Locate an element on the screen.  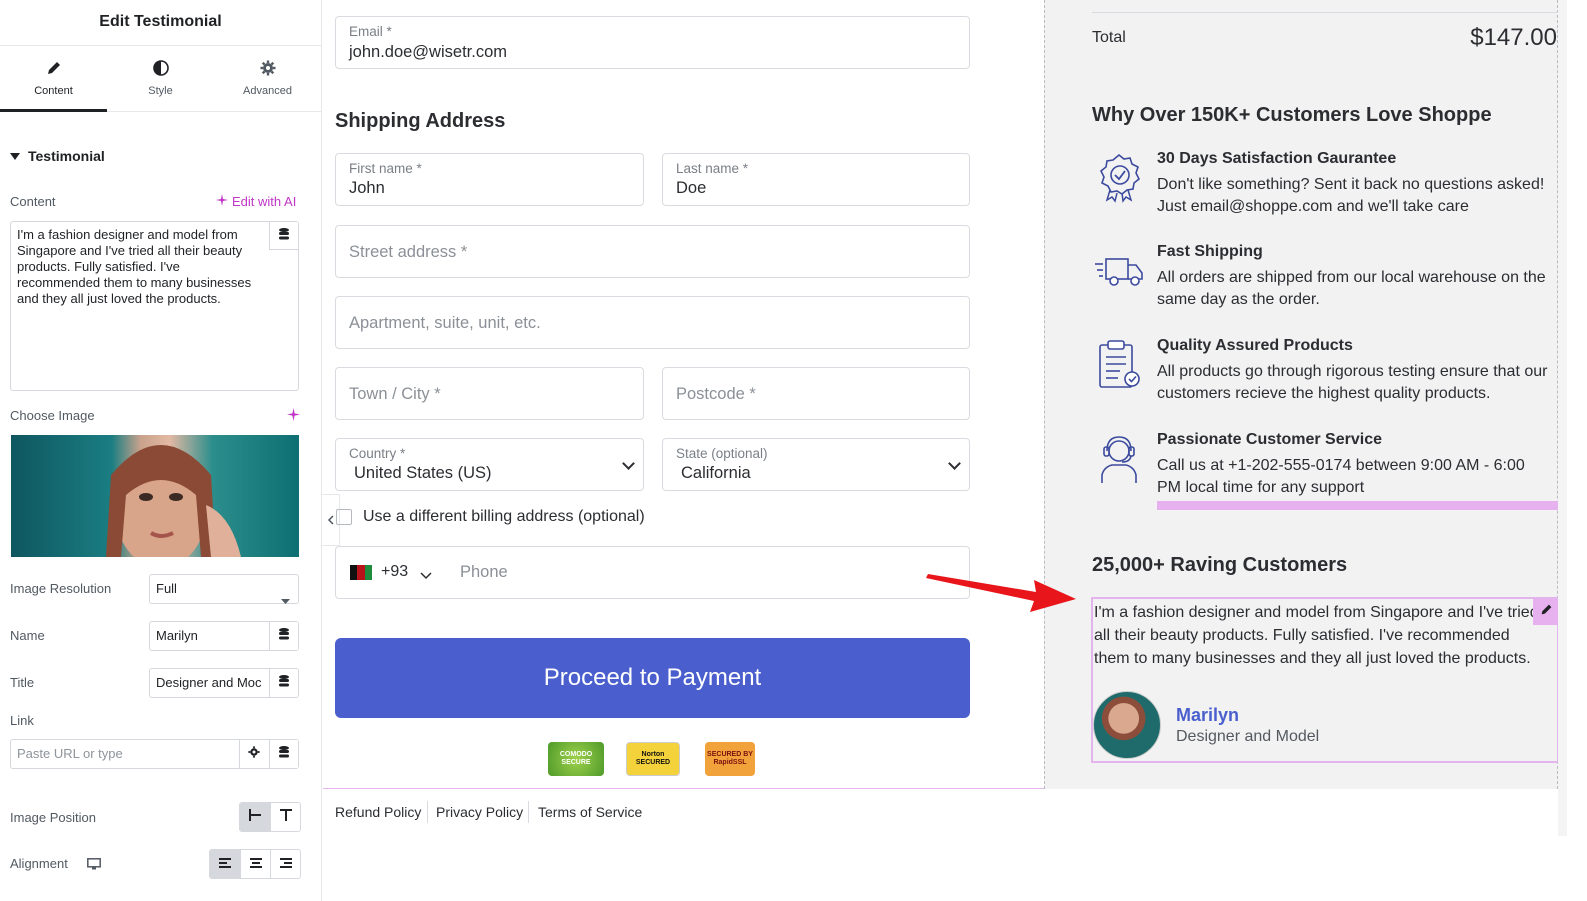
raving-heading: 25,000+ Raving Customers is located at coordinates (1220, 565).